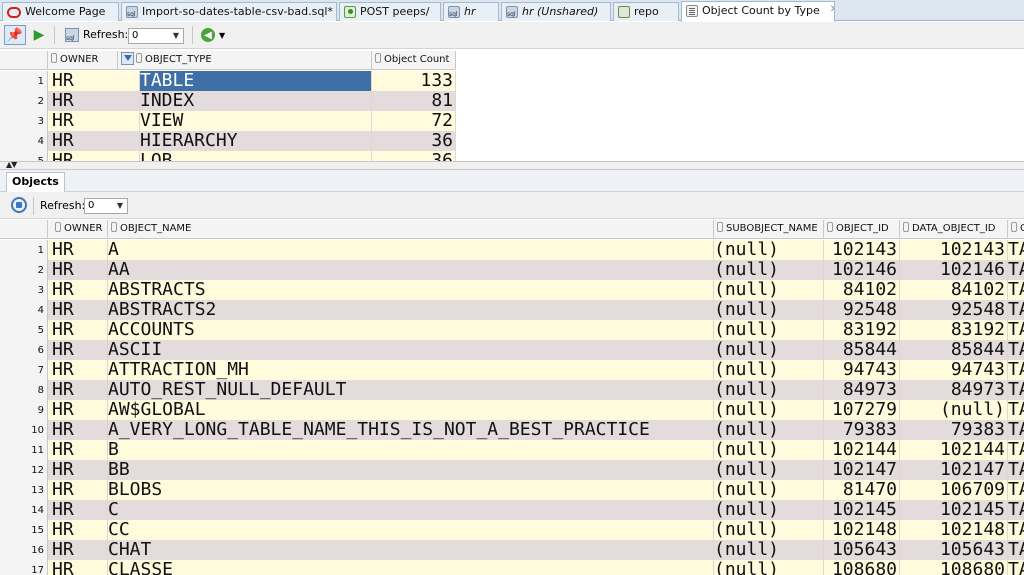 This screenshot has width=1024, height=575. Describe the element at coordinates (512, 470) in the screenshot. I see `table-row: 12HRBB(null)102147102147TA` at that location.